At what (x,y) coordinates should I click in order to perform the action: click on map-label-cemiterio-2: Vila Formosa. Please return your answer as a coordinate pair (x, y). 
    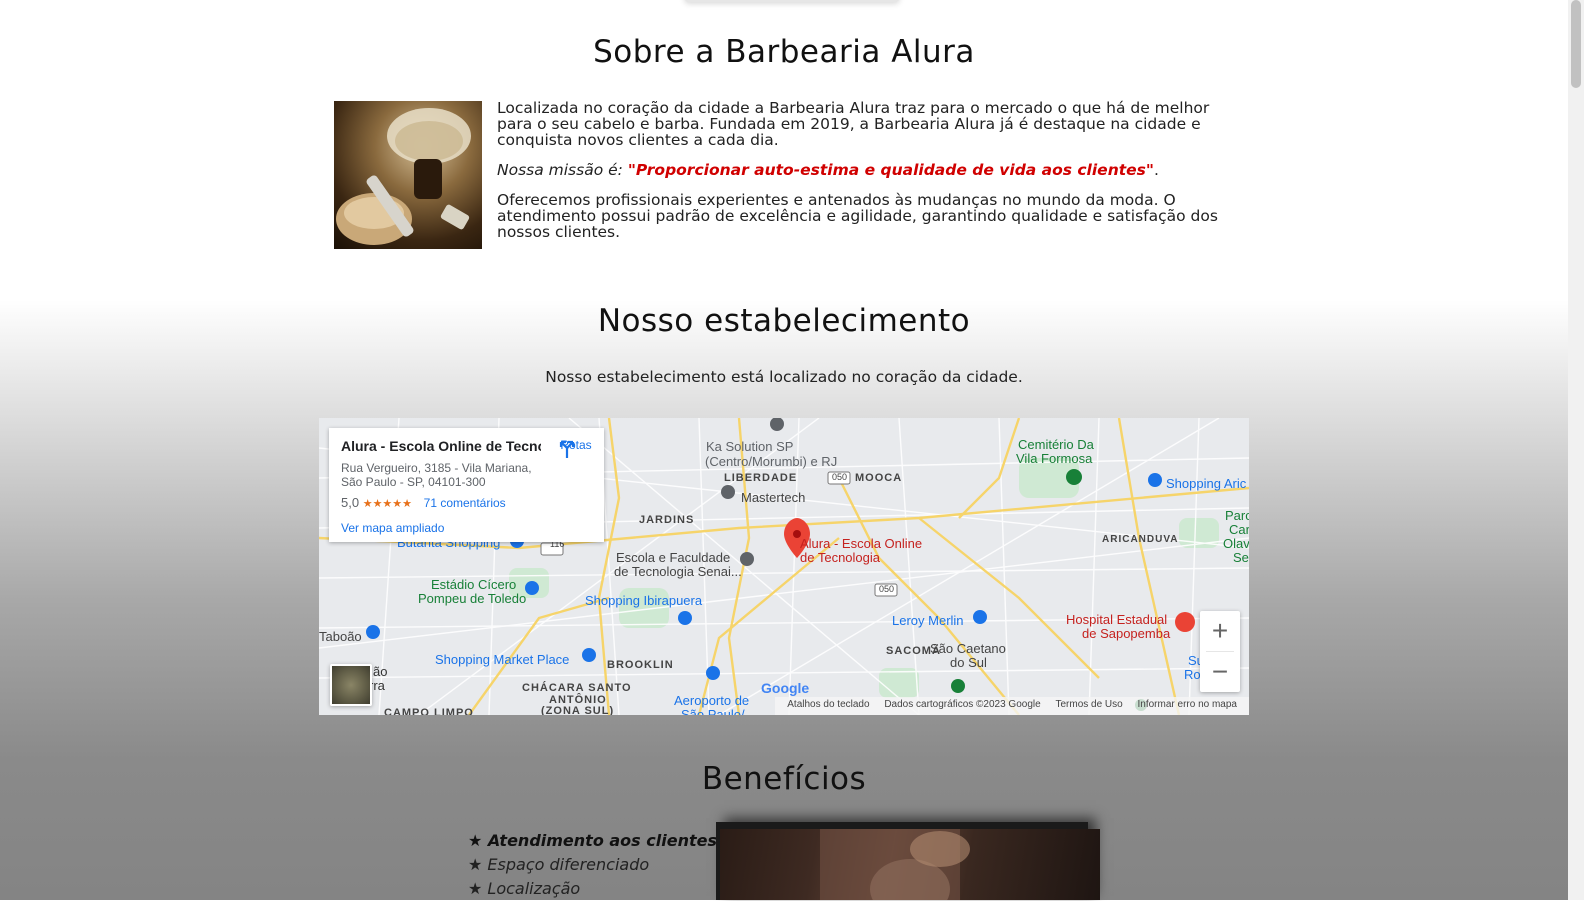
    Looking at the image, I should click on (1054, 458).